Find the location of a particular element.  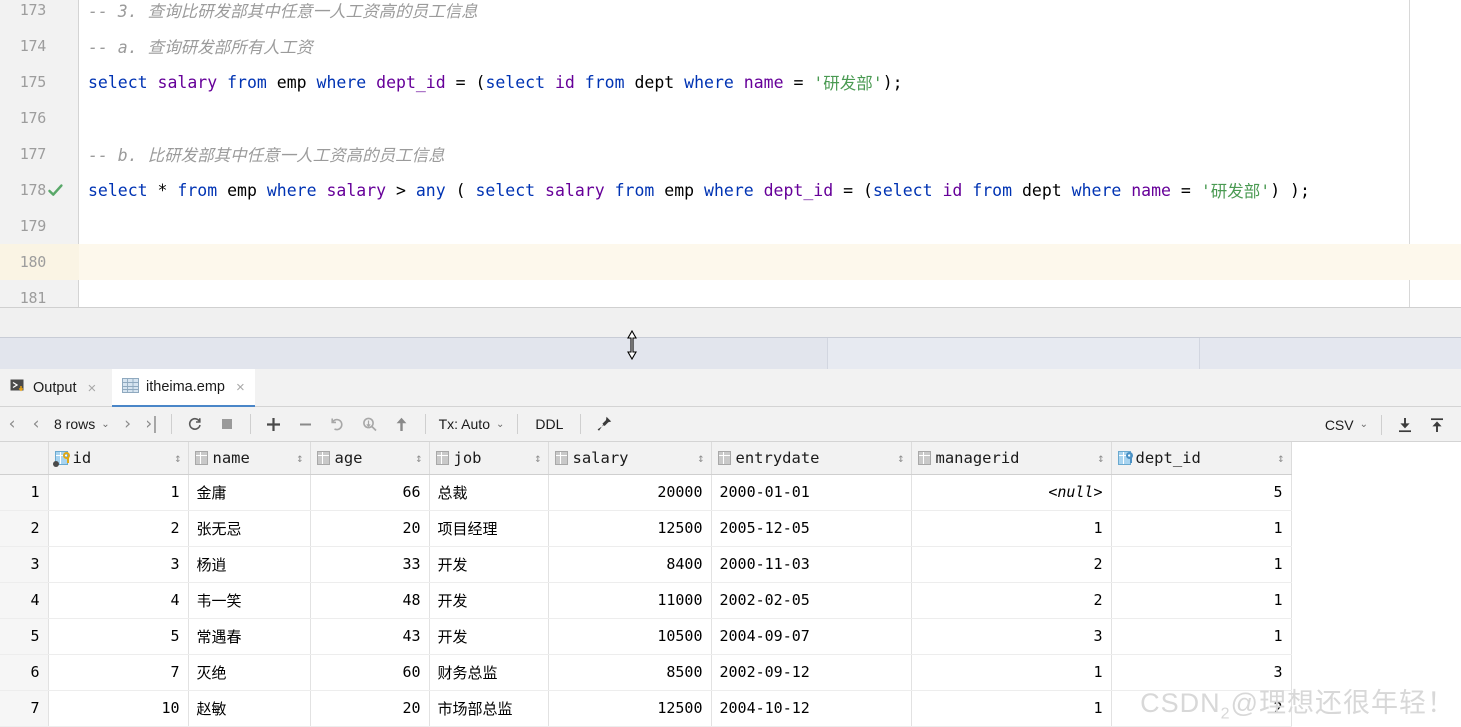

cell-job: 总裁 is located at coordinates (489, 492).